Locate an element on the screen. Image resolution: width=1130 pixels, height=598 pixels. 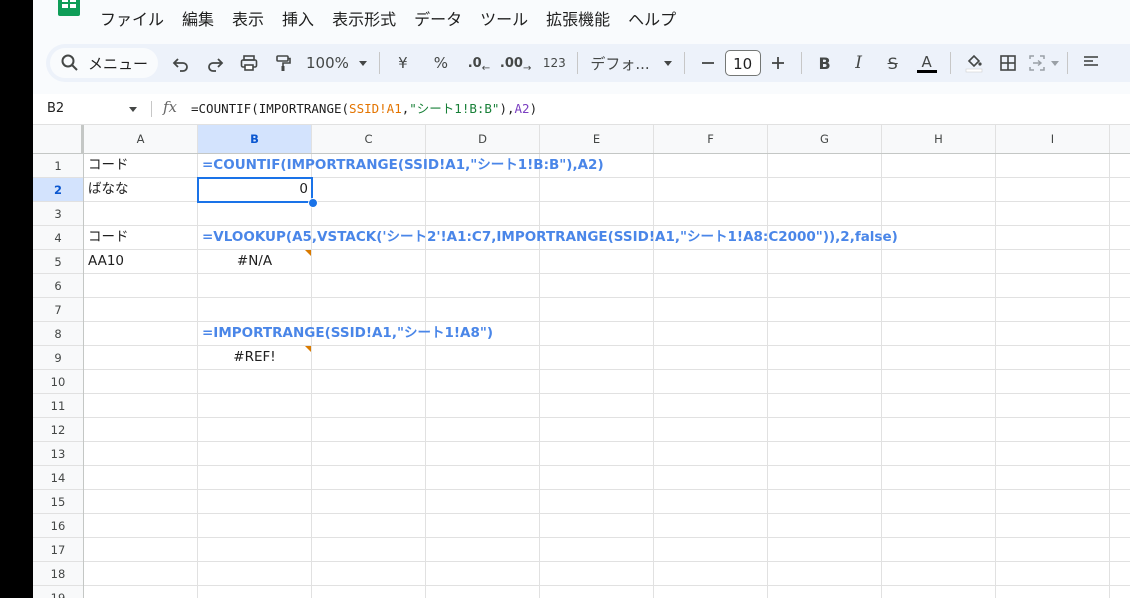
align-button is located at coordinates (1091, 63).